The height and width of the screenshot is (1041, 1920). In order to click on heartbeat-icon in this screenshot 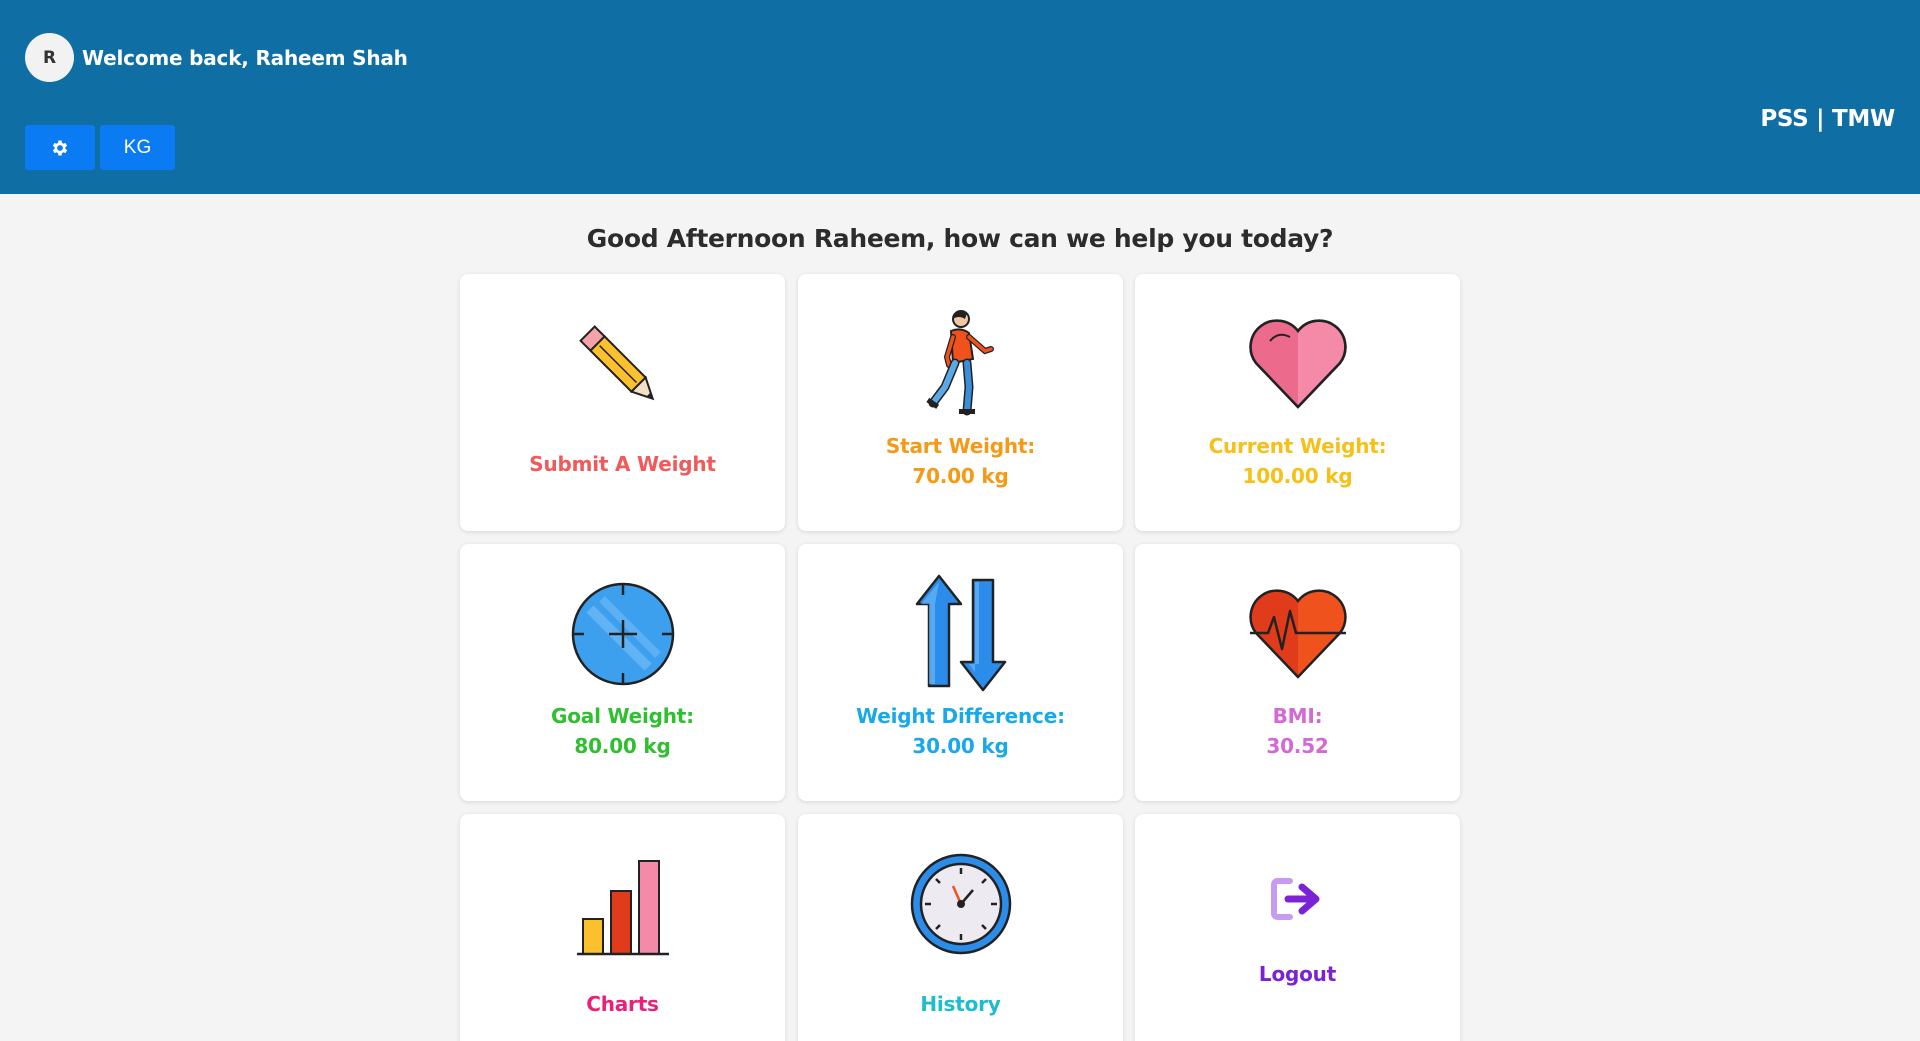, I will do `click(1297, 634)`.